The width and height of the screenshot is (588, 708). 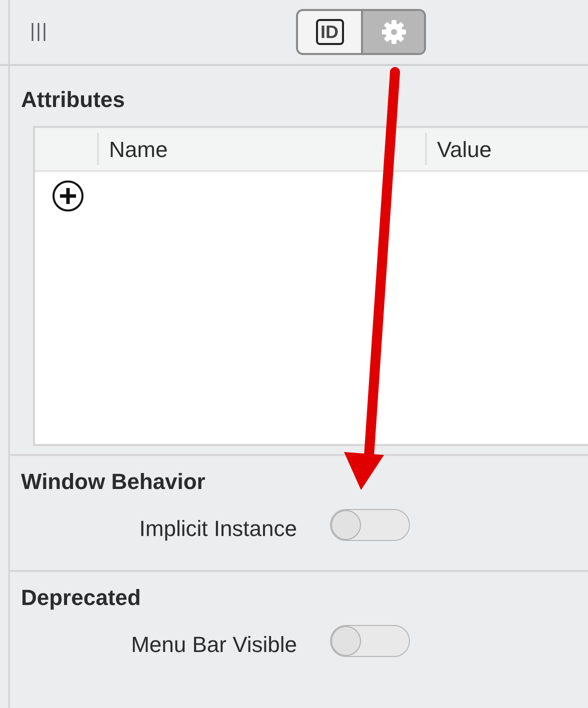 What do you see at coordinates (217, 529) in the screenshot?
I see `setting-label: Implicit Instance` at bounding box center [217, 529].